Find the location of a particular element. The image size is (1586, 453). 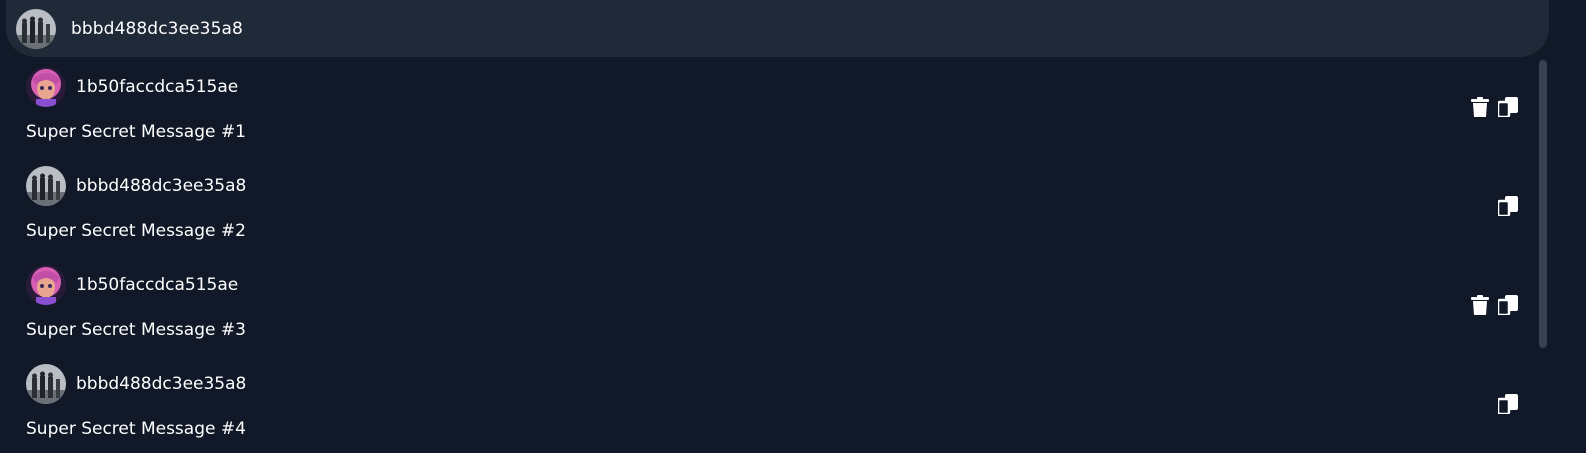

group-avatar is located at coordinates (36, 28).